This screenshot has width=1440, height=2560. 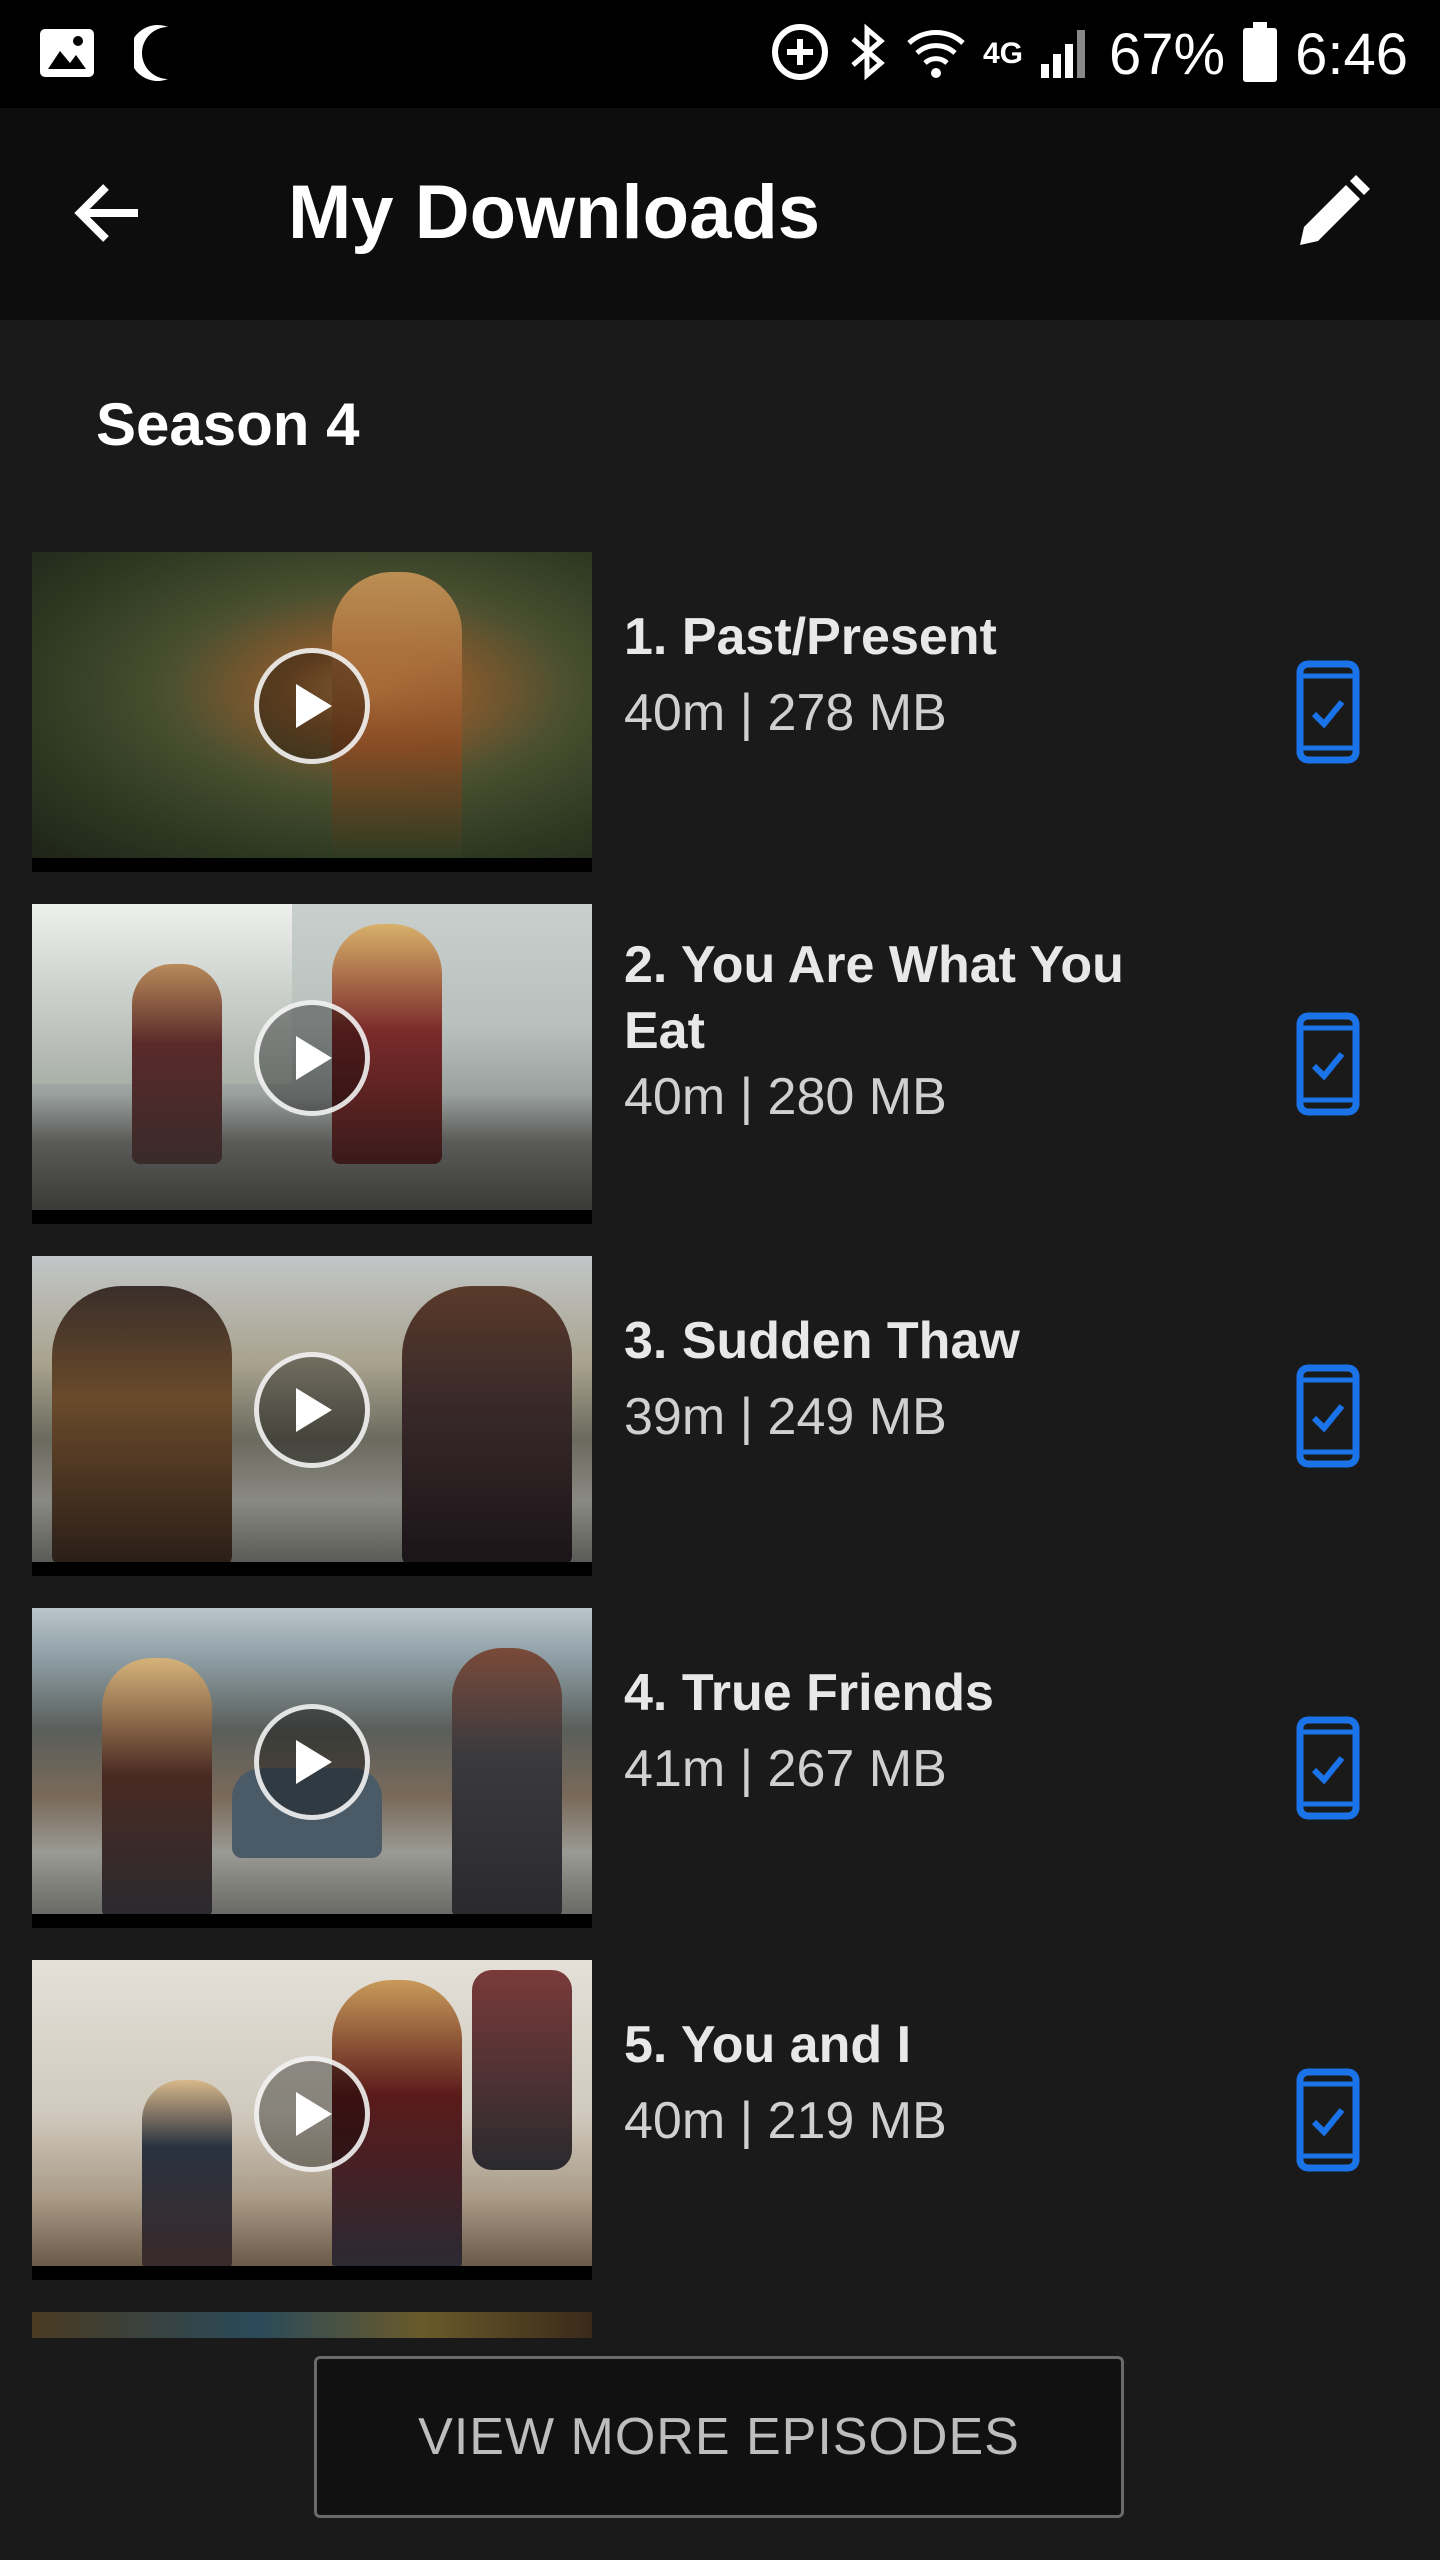 I want to click on episode-thumbnail-partial, so click(x=312, y=2326).